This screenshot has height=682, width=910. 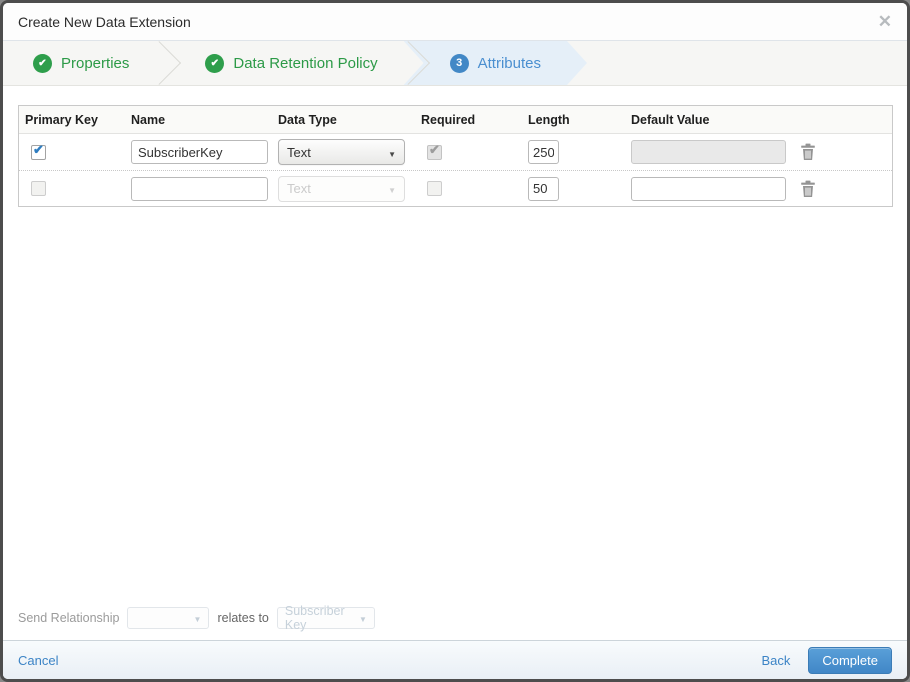 I want to click on data-type-select: Text, so click(x=341, y=152).